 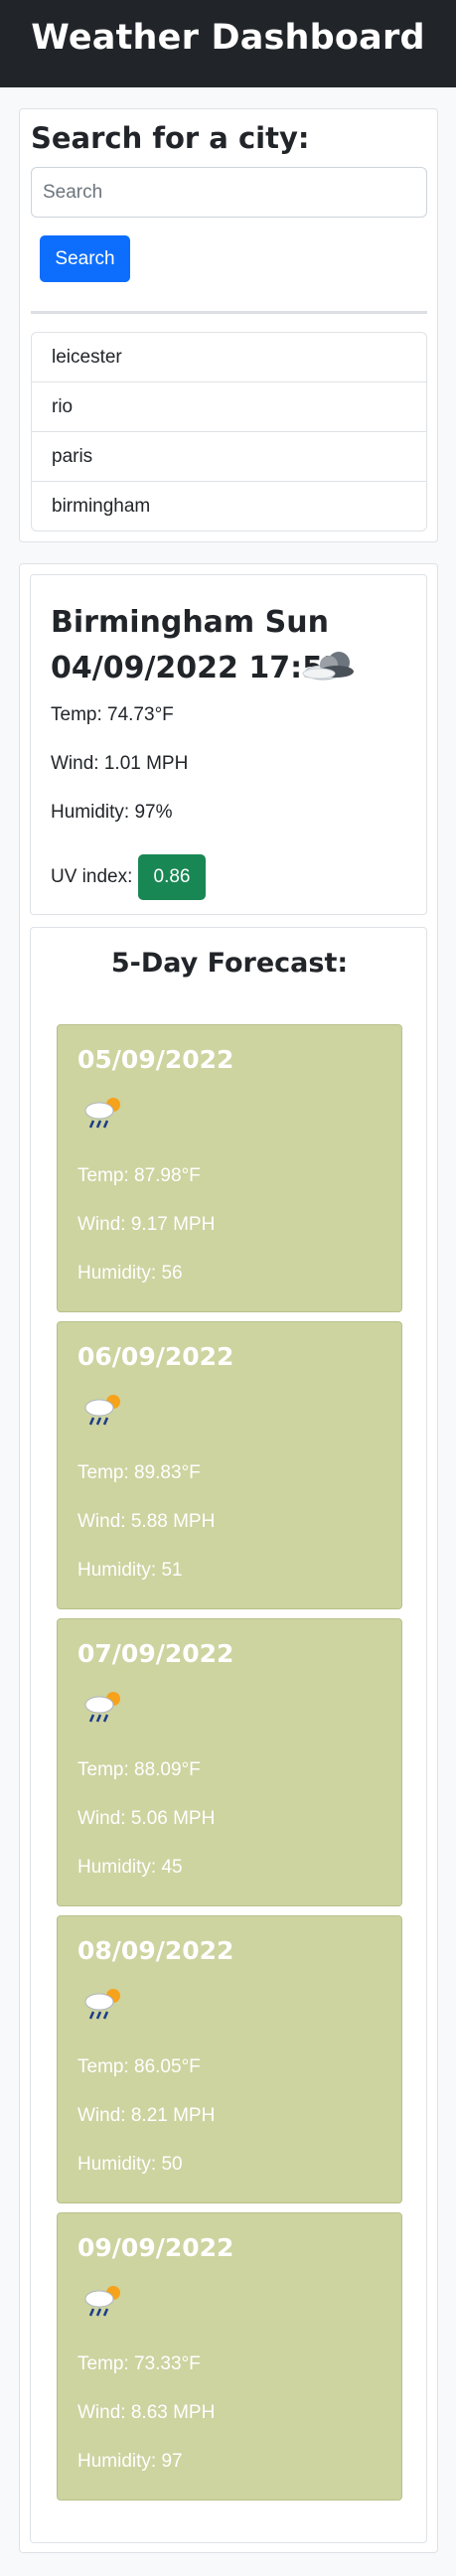 What do you see at coordinates (139, 1472) in the screenshot?
I see `forecast-temp: Temp: 89.83°F` at bounding box center [139, 1472].